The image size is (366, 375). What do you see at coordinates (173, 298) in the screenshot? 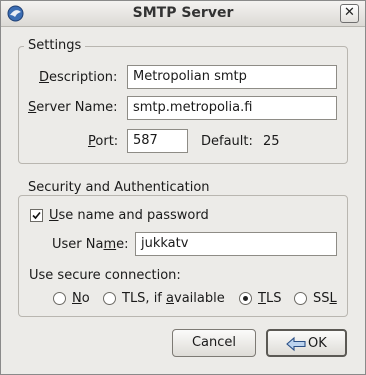
I see `radio-tls-if-available-label: TLS, if available` at bounding box center [173, 298].